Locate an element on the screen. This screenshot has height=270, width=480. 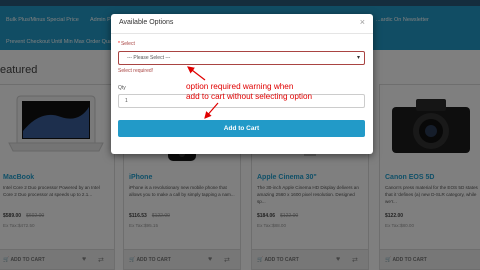
close-icon: × is located at coordinates (362, 22).